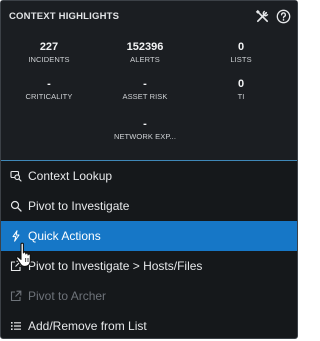 Image resolution: width=320 pixels, height=341 pixels. What do you see at coordinates (16, 326) in the screenshot?
I see `list-icon` at bounding box center [16, 326].